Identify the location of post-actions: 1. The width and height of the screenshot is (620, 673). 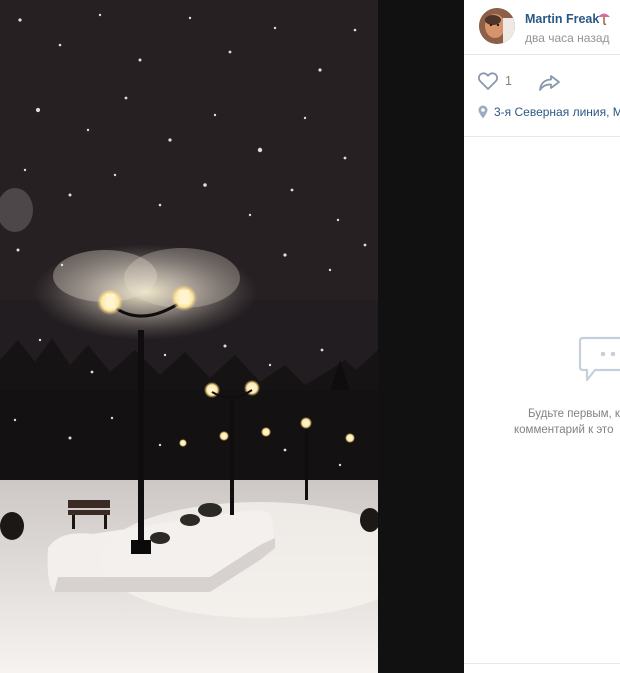
(542, 75).